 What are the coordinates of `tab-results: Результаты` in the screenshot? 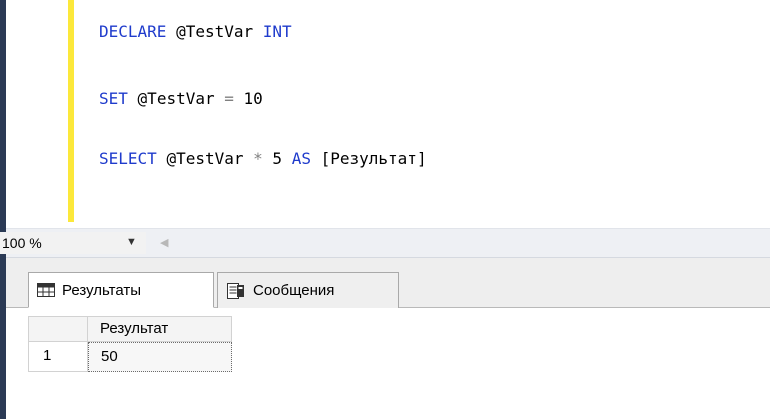 It's located at (121, 290).